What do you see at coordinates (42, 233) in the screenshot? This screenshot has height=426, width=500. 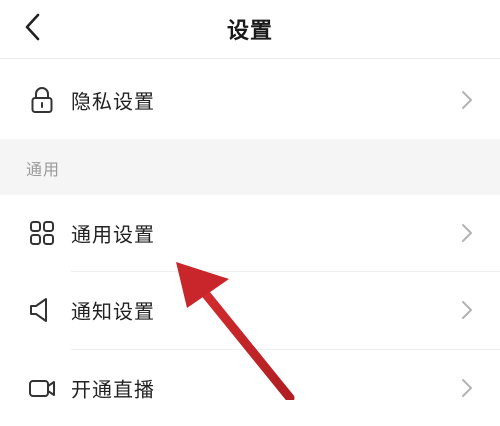 I see `grid-apps-icon` at bounding box center [42, 233].